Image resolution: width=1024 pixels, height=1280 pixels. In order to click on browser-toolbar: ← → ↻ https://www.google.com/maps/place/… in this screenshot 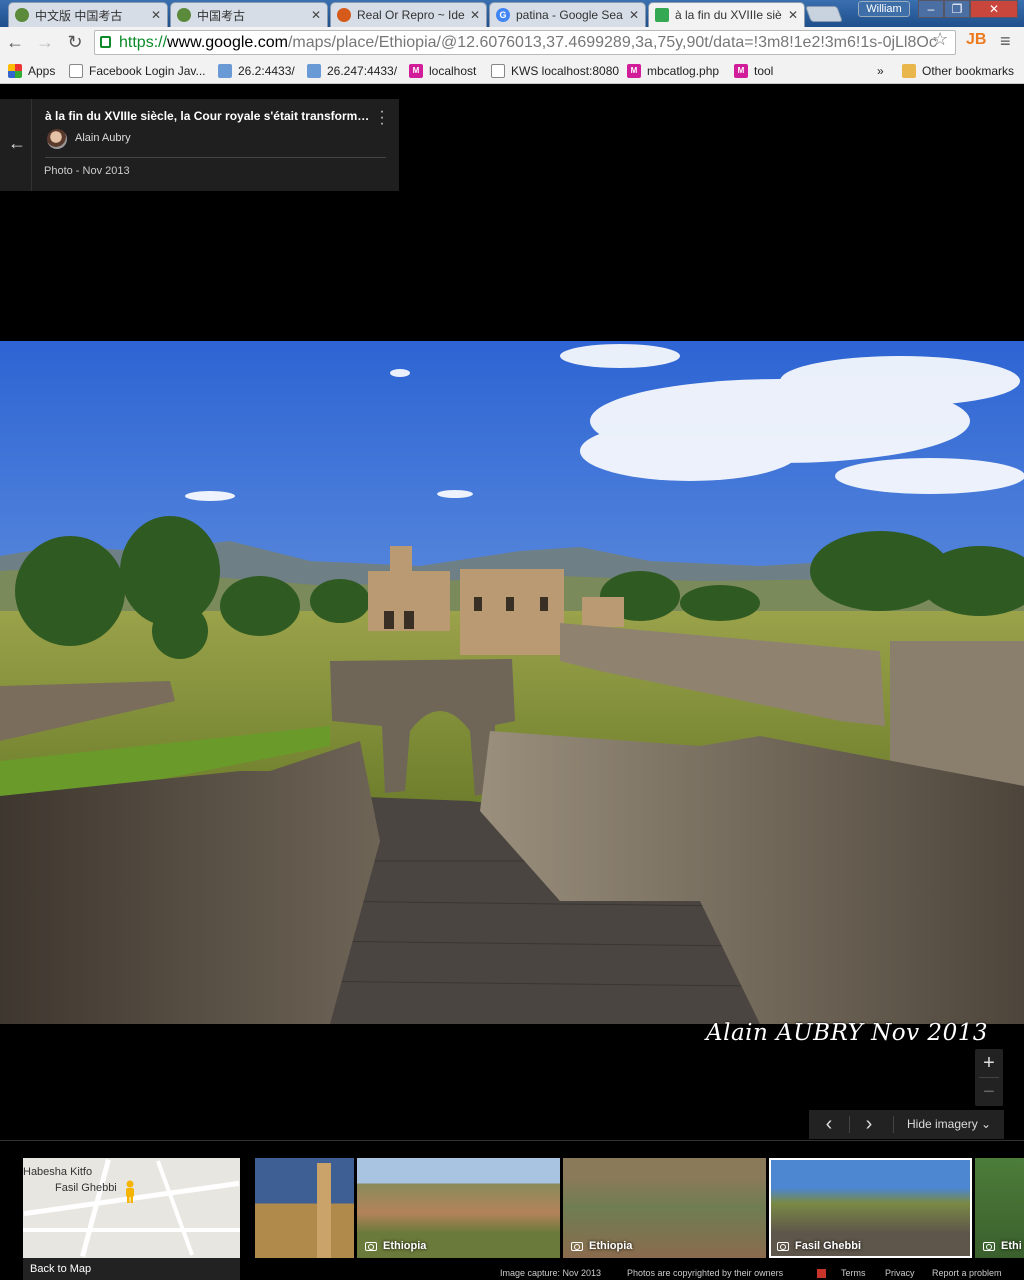, I will do `click(512, 42)`.